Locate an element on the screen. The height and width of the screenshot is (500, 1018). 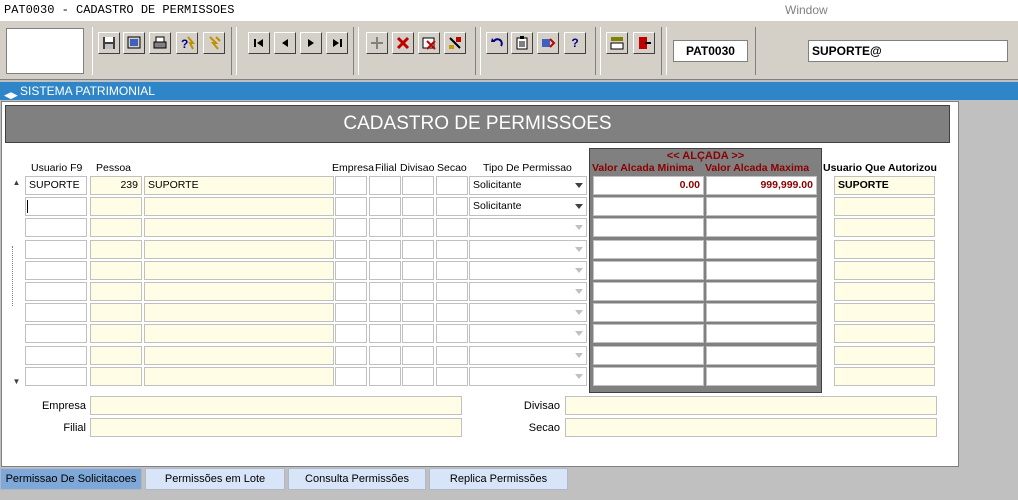
tab-consulta-permissoes: Consulta Permissões is located at coordinates (357, 479).